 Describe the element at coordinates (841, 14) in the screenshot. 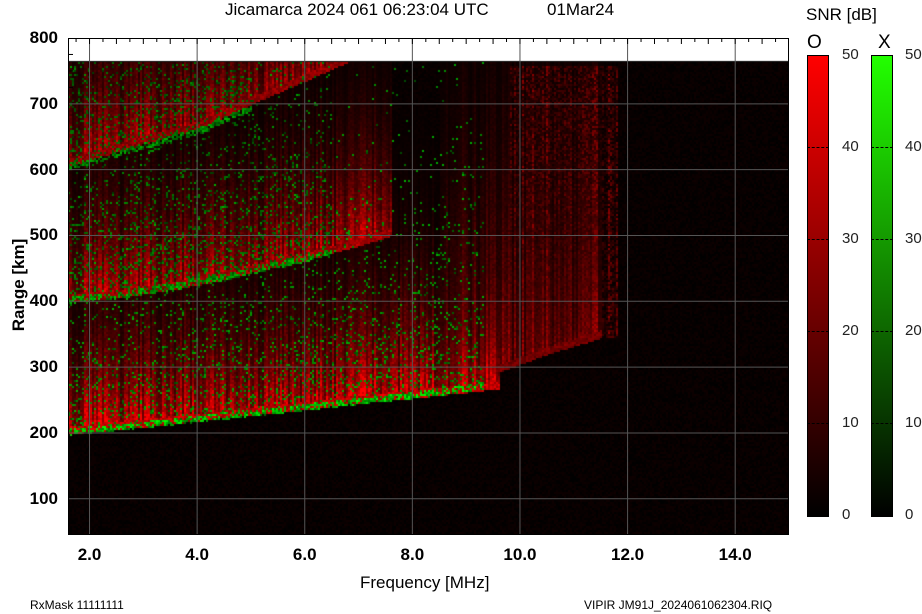

I see `colorbar-title: SNR [dB]` at that location.